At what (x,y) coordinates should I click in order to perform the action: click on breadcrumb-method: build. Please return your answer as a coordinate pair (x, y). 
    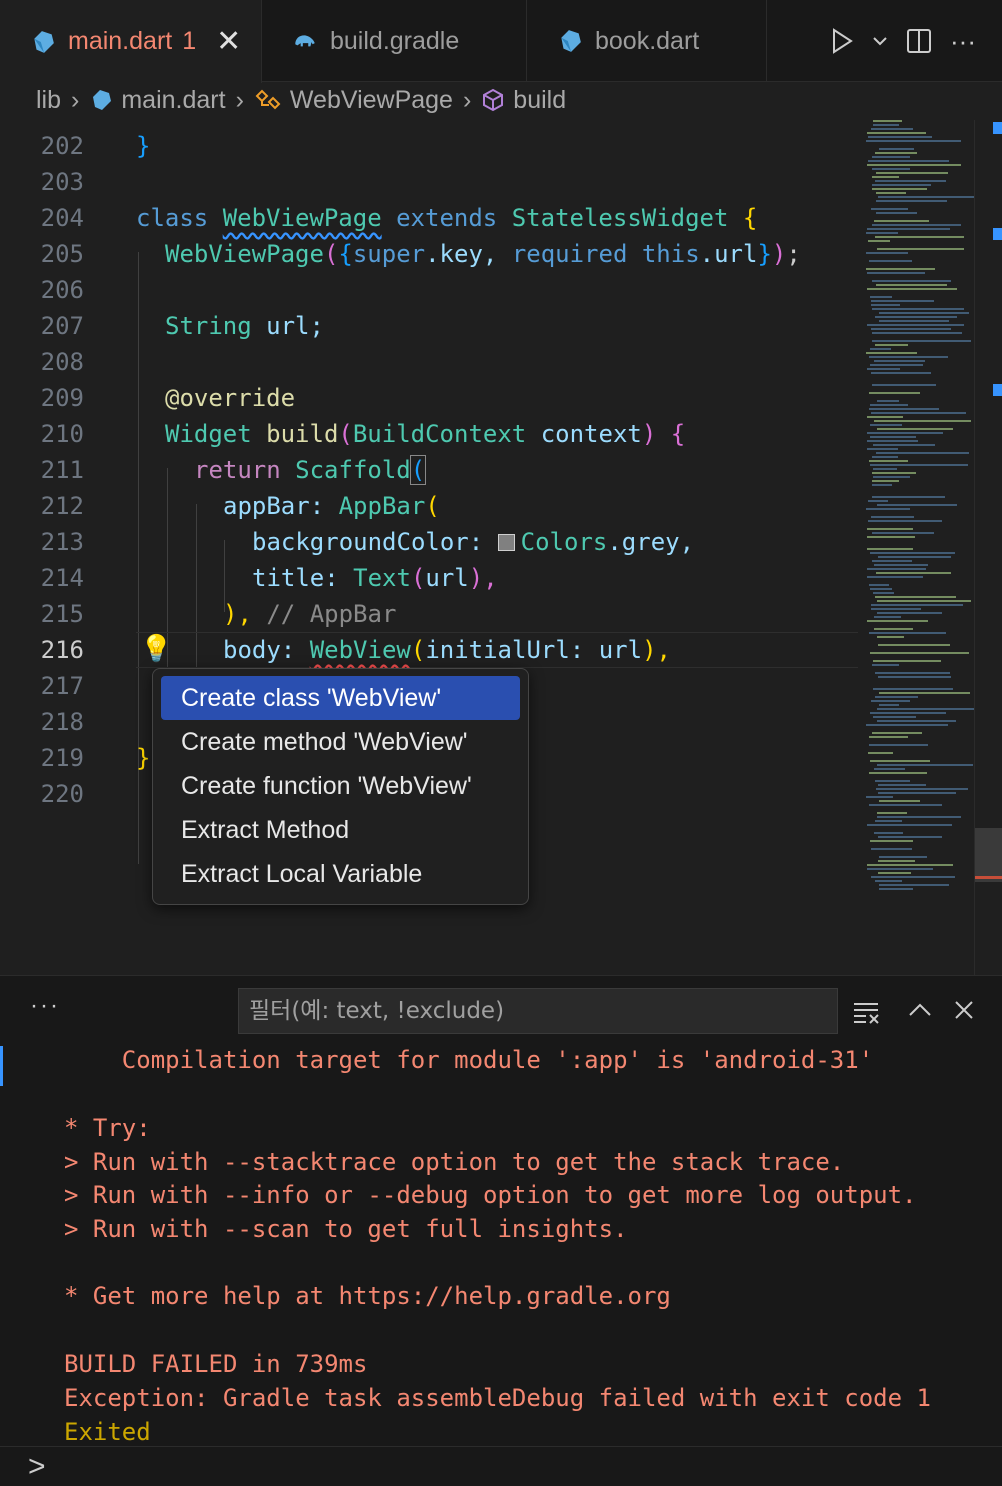
    Looking at the image, I should click on (523, 100).